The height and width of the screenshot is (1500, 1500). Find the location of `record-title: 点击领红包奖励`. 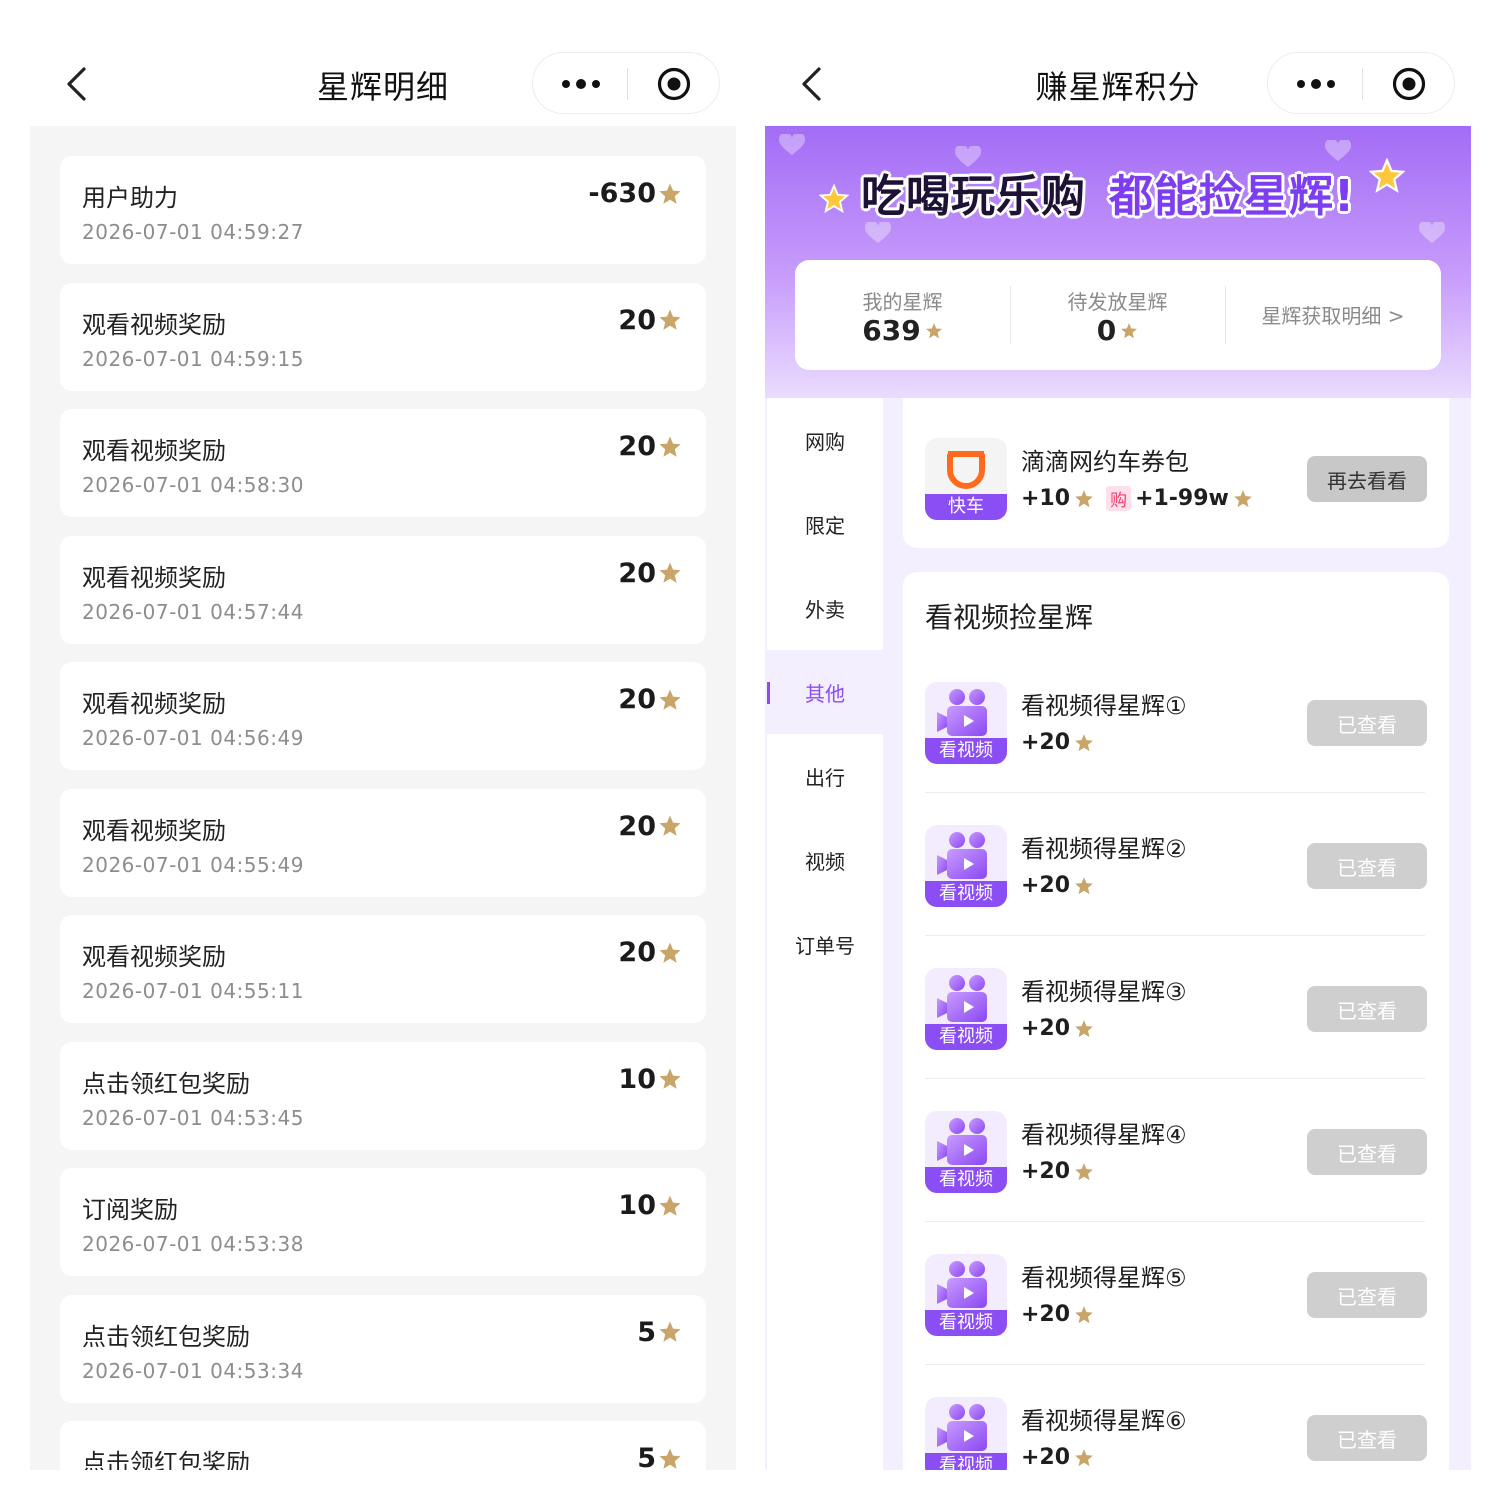

record-title: 点击领红包奖励 is located at coordinates (166, 1083).